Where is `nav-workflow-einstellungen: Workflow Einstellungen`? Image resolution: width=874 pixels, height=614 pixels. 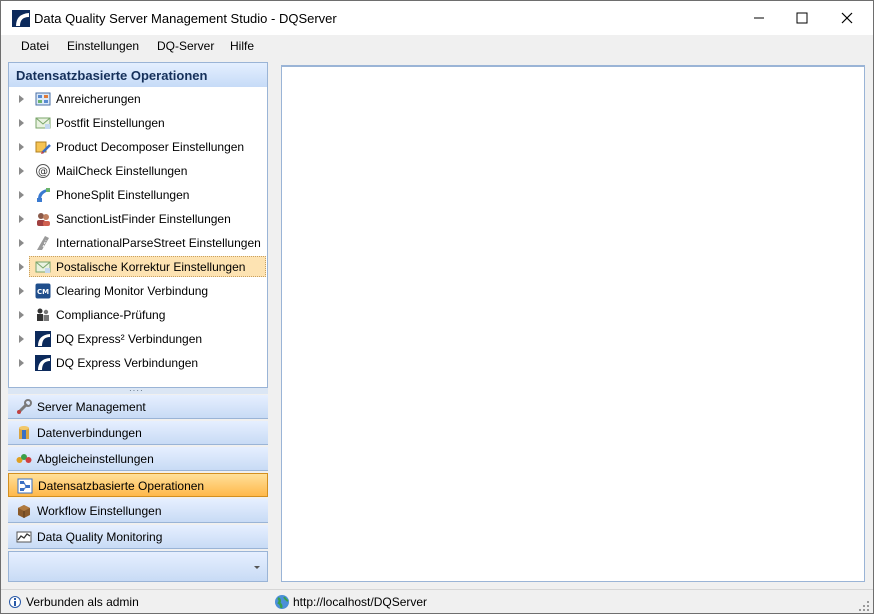
nav-workflow-einstellungen: Workflow Einstellungen is located at coordinates (138, 511).